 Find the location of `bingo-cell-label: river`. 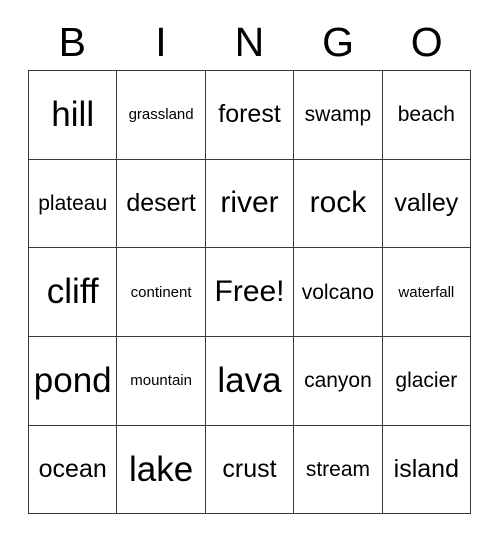

bingo-cell-label: river is located at coordinates (249, 203).